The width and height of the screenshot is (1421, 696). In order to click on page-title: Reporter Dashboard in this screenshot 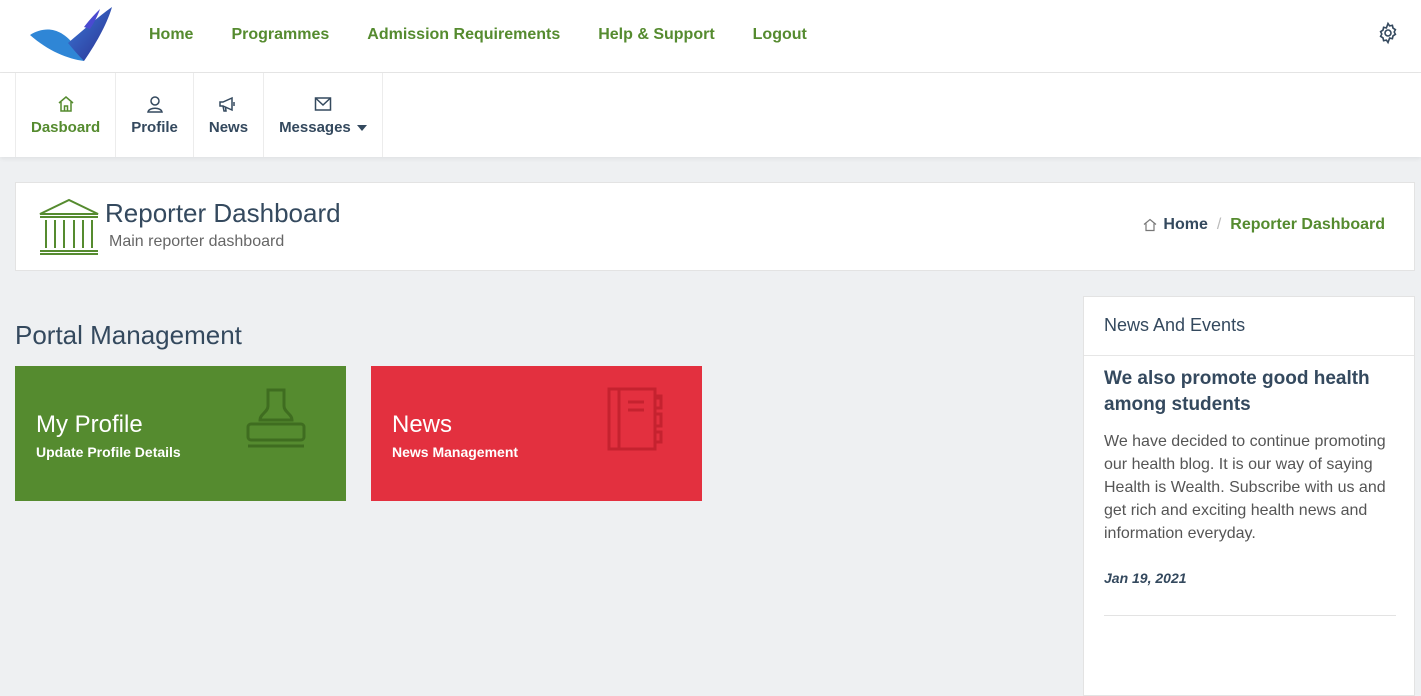, I will do `click(223, 213)`.